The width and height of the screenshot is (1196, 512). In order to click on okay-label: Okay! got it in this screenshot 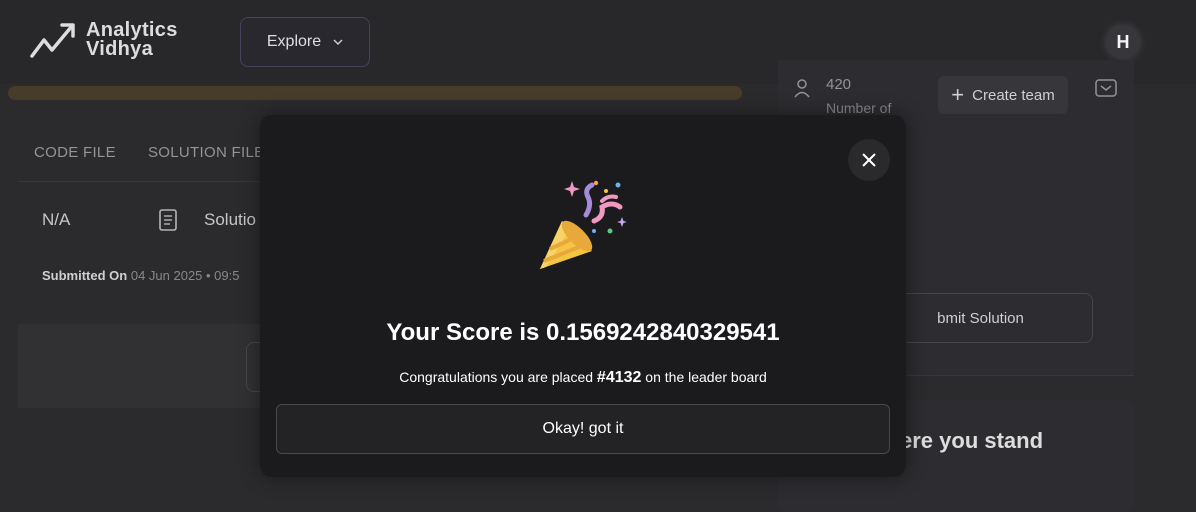, I will do `click(583, 428)`.